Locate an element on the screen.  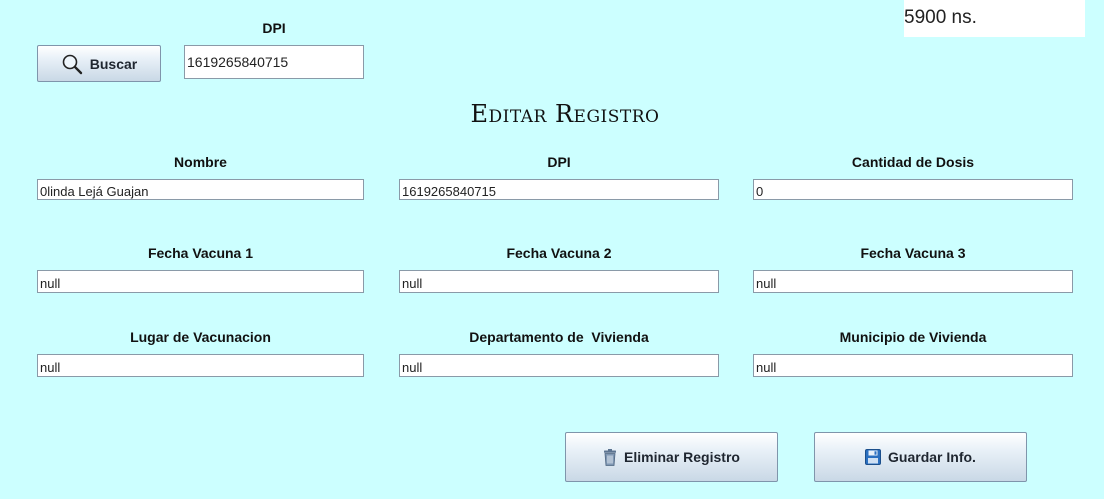
departamento-vivienda-label: Departamento de Vivienda is located at coordinates (559, 337).